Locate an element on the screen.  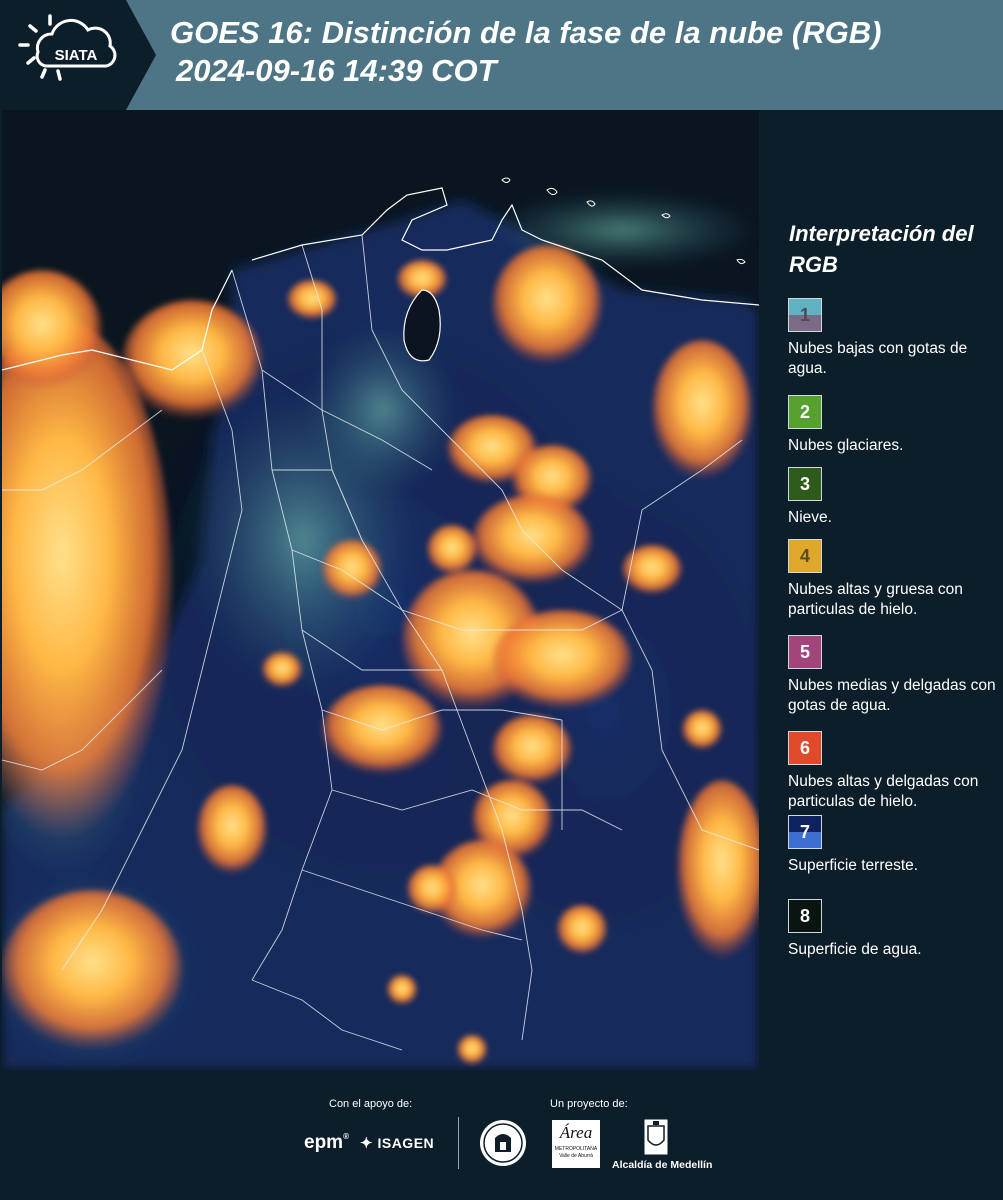
epm-logo: epm® is located at coordinates (326, 1142).